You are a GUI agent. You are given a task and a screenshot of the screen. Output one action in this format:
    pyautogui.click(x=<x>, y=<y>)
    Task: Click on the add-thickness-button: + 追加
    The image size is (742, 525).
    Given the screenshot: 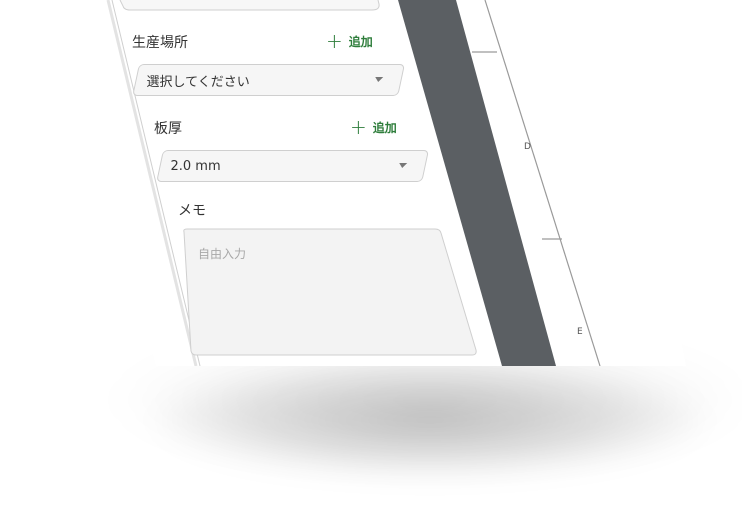 What is the action you would take?
    pyautogui.click(x=373, y=127)
    